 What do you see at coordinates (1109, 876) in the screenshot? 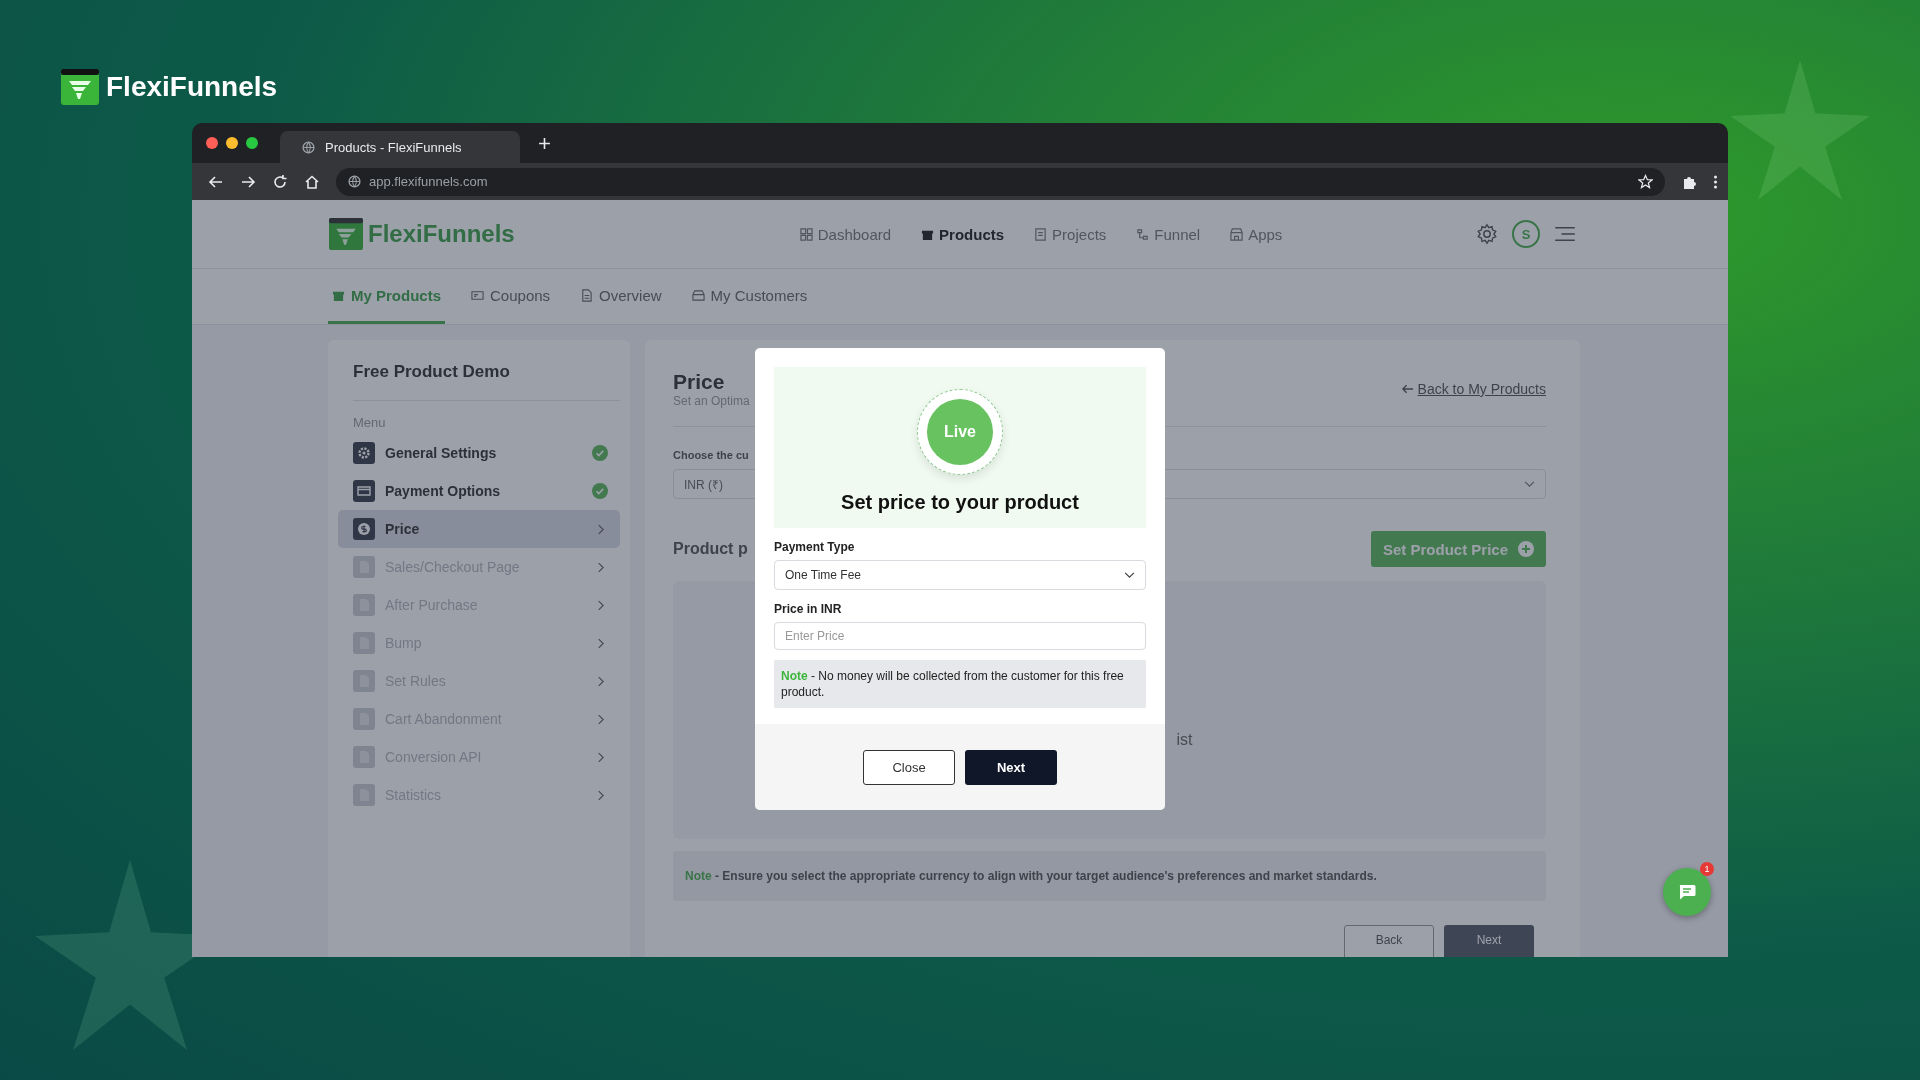
I see `currency-note: Note - Ensure you select the appropriate currency to align with your target audience's preferences and market standards.` at bounding box center [1109, 876].